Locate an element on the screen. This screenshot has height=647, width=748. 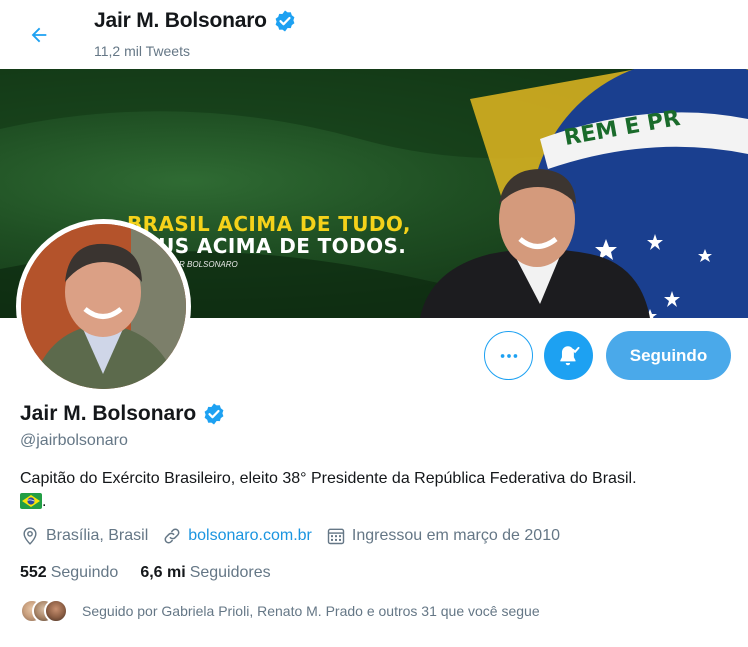
joined-text: Ingressou em março de 2010 is located at coordinates (455, 535).